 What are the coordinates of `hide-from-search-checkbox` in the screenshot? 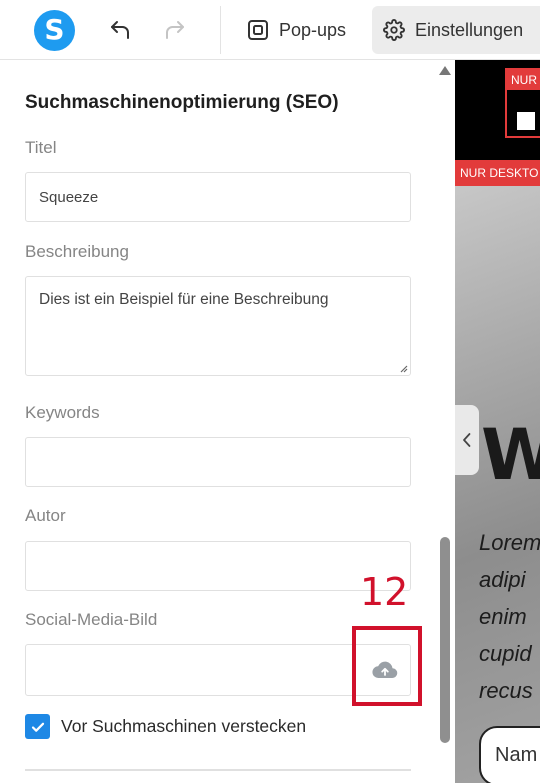 It's located at (37, 726).